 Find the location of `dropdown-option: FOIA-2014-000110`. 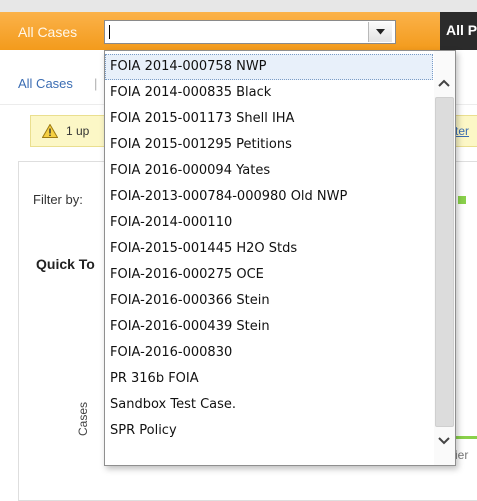

dropdown-option: FOIA-2014-000110 is located at coordinates (269, 223).